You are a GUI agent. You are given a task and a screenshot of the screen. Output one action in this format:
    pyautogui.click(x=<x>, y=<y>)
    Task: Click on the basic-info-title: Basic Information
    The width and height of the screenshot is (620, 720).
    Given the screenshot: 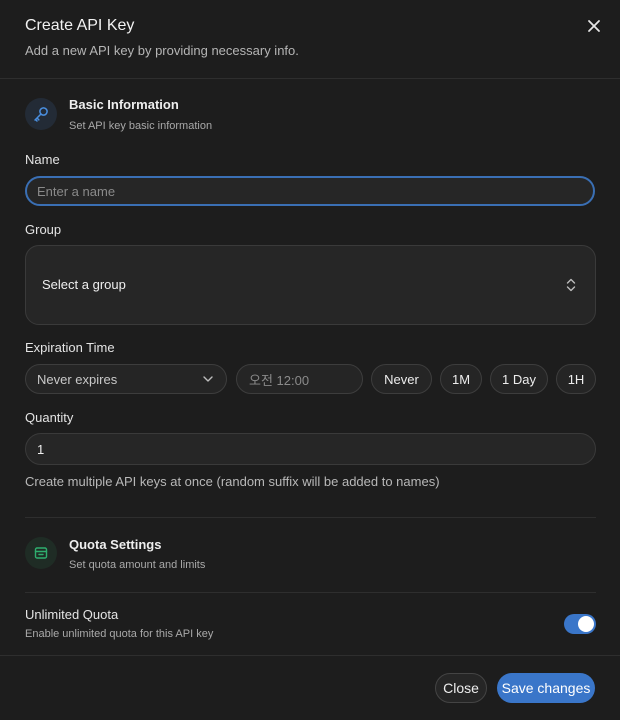 What is the action you would take?
    pyautogui.click(x=124, y=104)
    